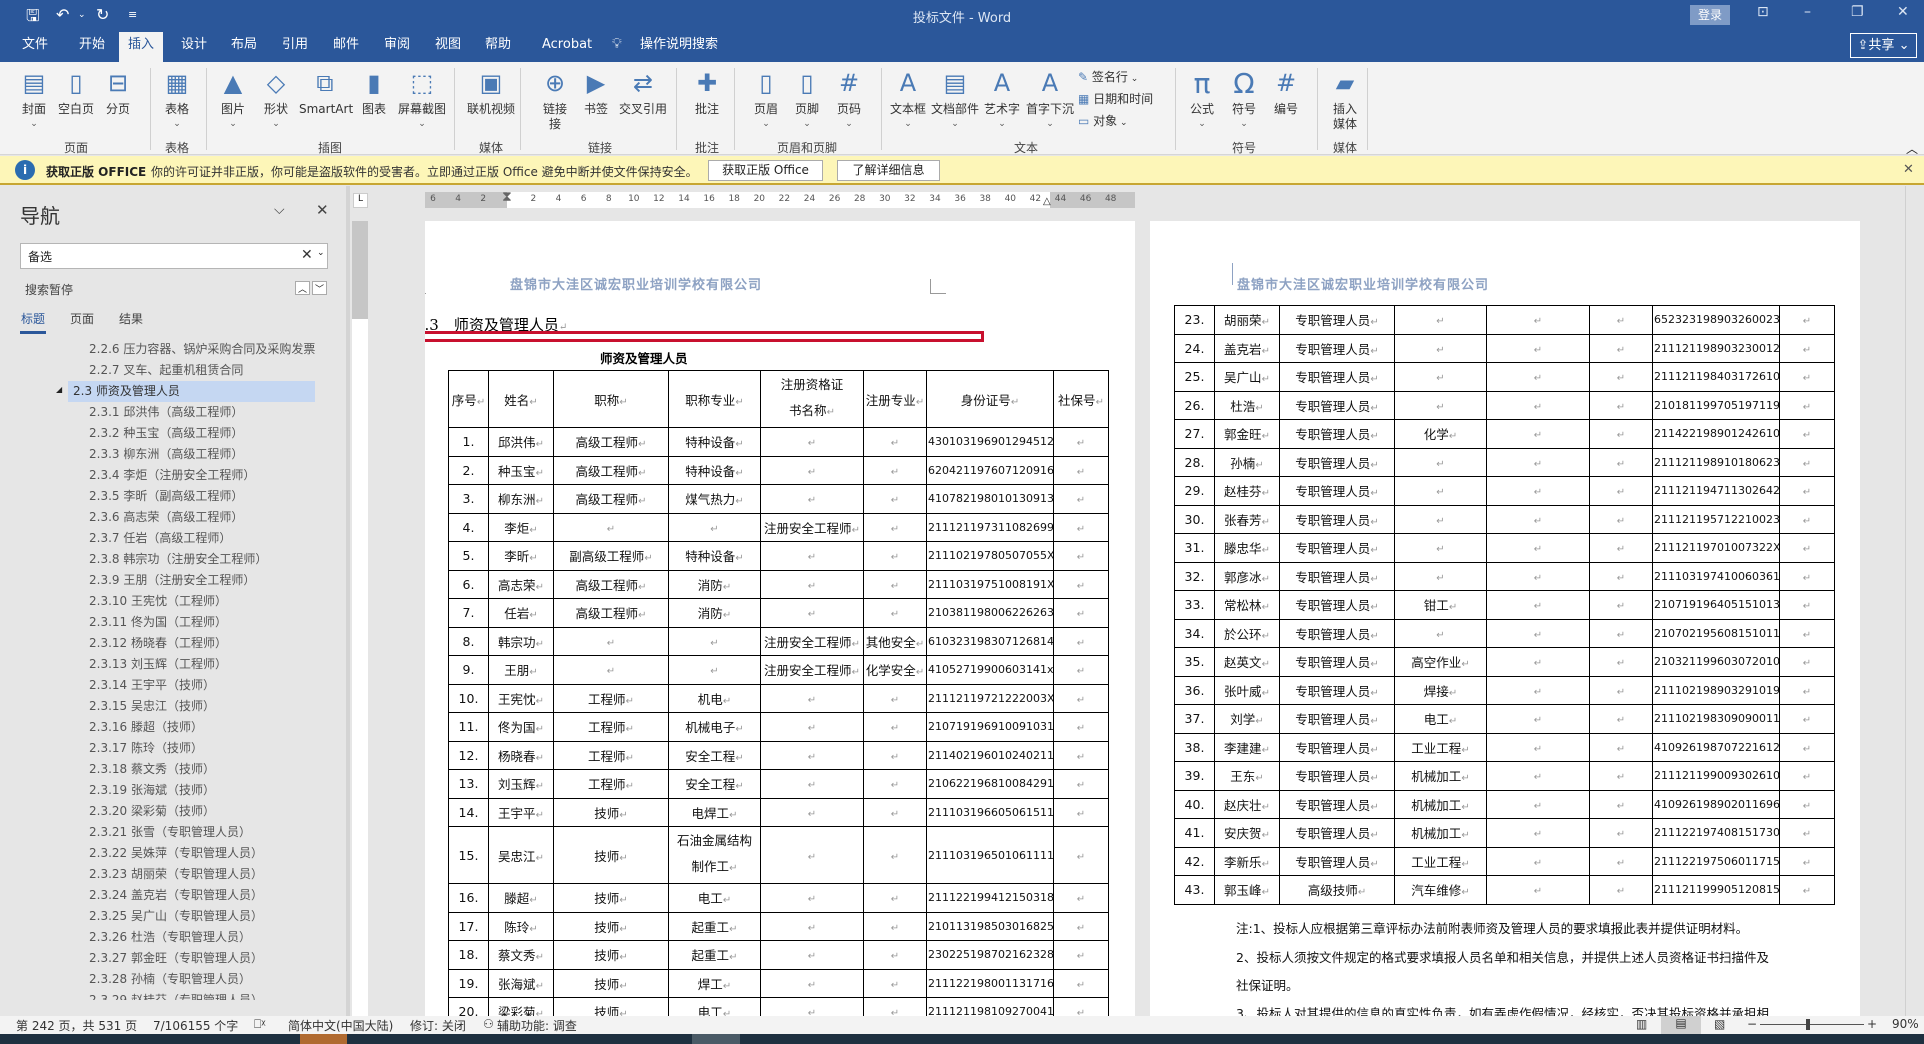 The width and height of the screenshot is (1924, 1044). Describe the element at coordinates (178, 559) in the screenshot. I see `nav-heading-item: 2.3.8 韩宗功（注册安全工程师）` at that location.